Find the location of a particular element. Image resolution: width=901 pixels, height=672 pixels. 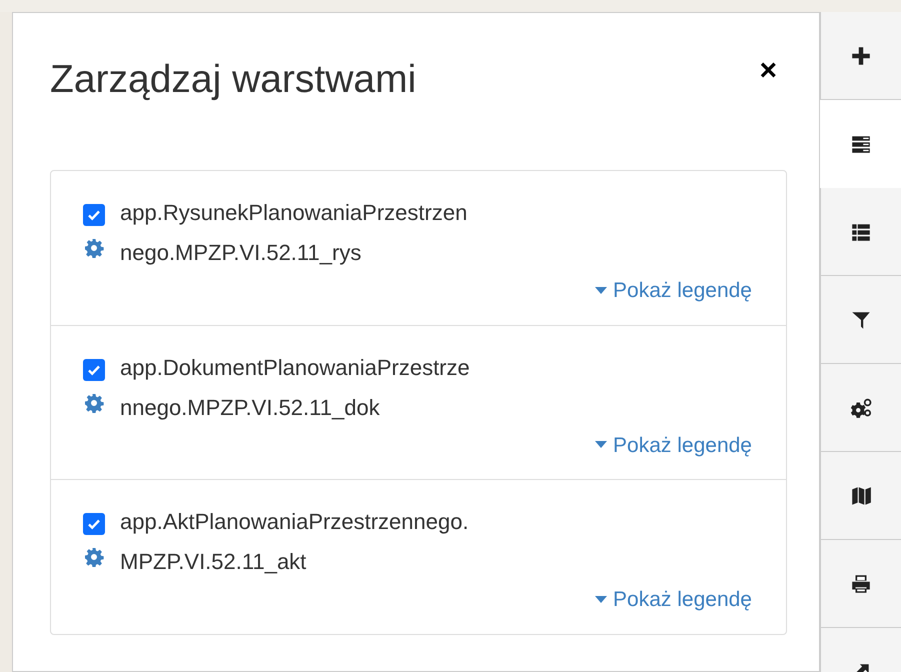

map-icon is located at coordinates (861, 495).